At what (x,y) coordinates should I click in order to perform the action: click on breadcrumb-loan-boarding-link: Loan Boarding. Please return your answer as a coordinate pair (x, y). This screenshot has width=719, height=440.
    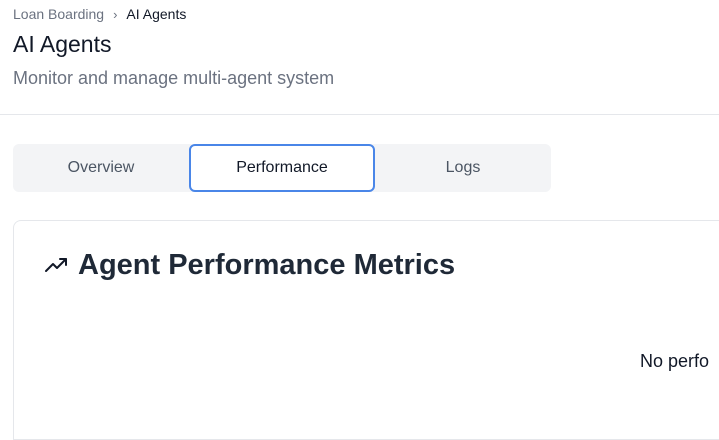
    Looking at the image, I should click on (58, 14).